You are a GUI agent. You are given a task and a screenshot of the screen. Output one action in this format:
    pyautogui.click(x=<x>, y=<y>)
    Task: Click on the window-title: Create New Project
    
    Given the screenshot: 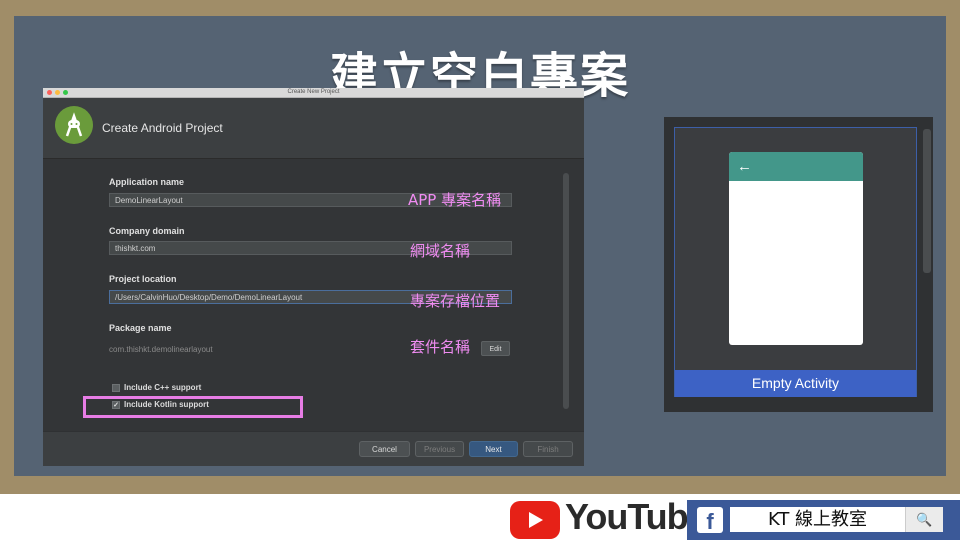 What is the action you would take?
    pyautogui.click(x=313, y=92)
    